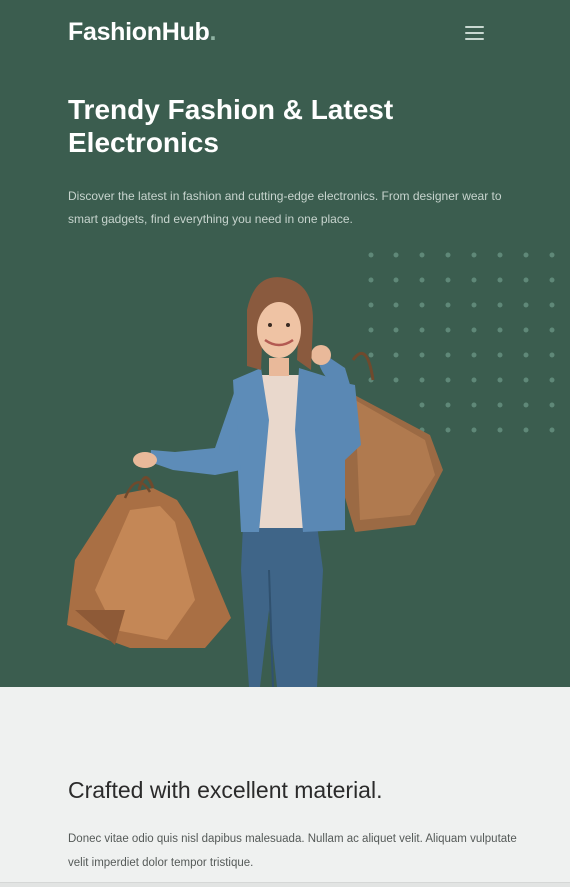 The image size is (570, 887). I want to click on hamburger-menu-icon, so click(475, 33).